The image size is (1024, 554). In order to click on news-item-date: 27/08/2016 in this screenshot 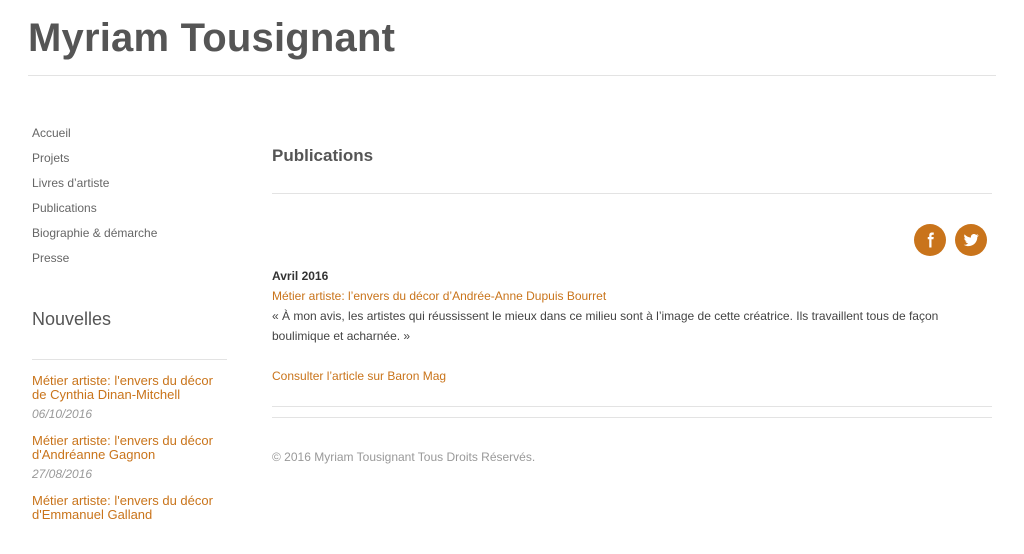, I will do `click(62, 474)`.